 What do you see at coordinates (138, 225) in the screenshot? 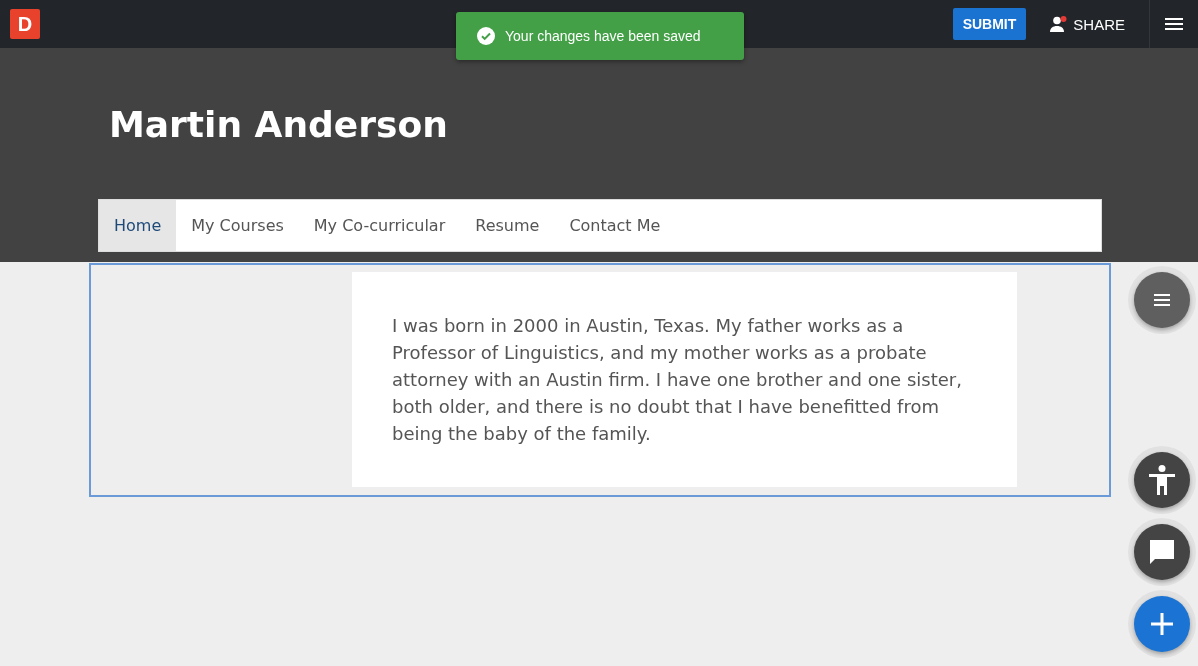
I see `nav-tab: Home` at bounding box center [138, 225].